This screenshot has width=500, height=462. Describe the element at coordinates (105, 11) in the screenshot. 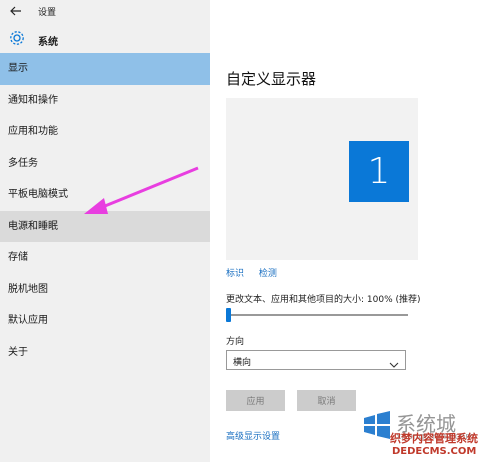

I see `title-bar: 设置` at that location.